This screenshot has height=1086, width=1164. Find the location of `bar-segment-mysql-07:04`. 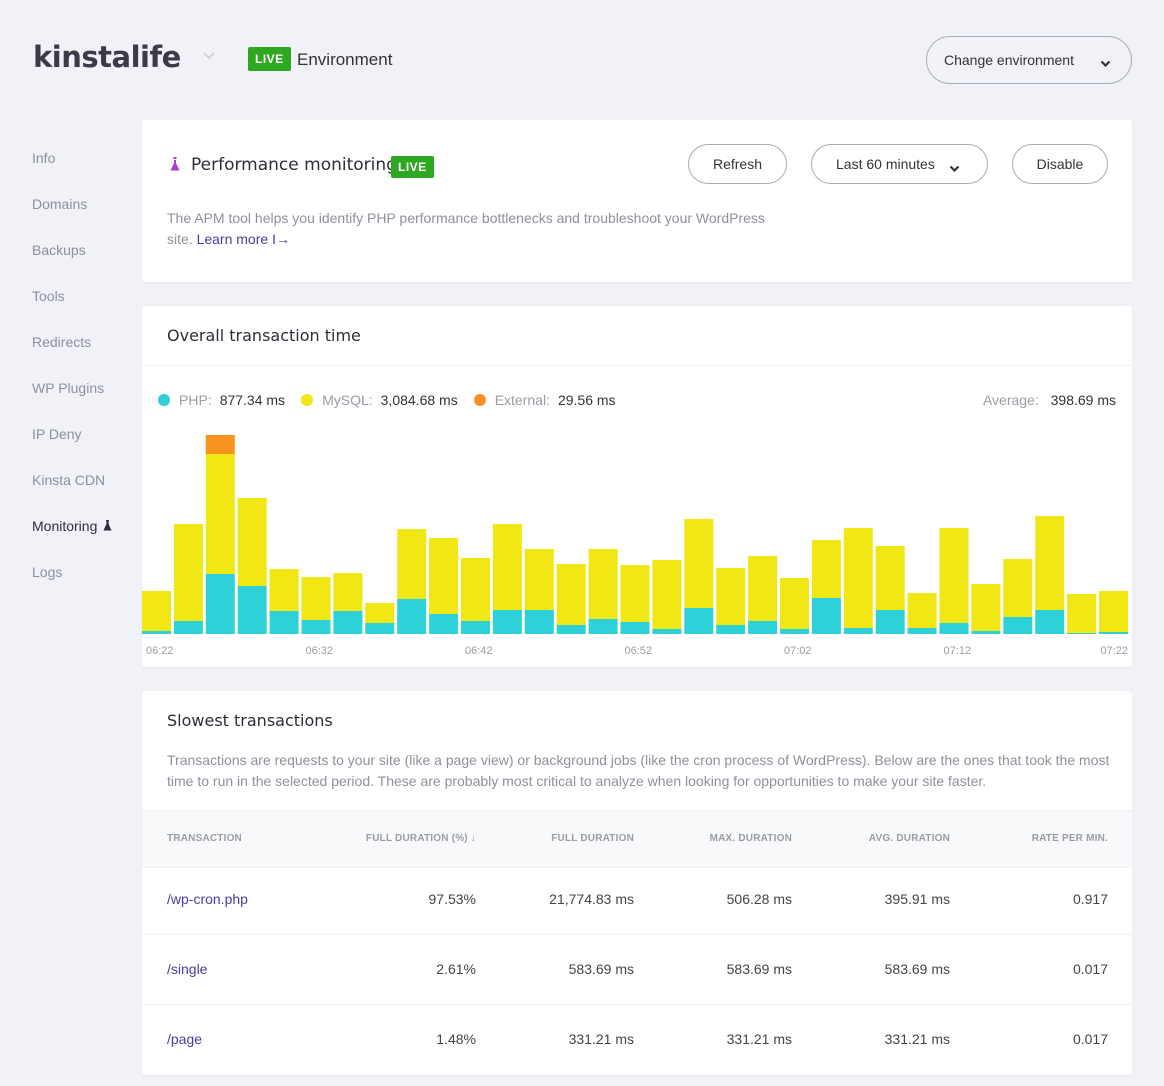

bar-segment-mysql-07:04 is located at coordinates (826, 569).